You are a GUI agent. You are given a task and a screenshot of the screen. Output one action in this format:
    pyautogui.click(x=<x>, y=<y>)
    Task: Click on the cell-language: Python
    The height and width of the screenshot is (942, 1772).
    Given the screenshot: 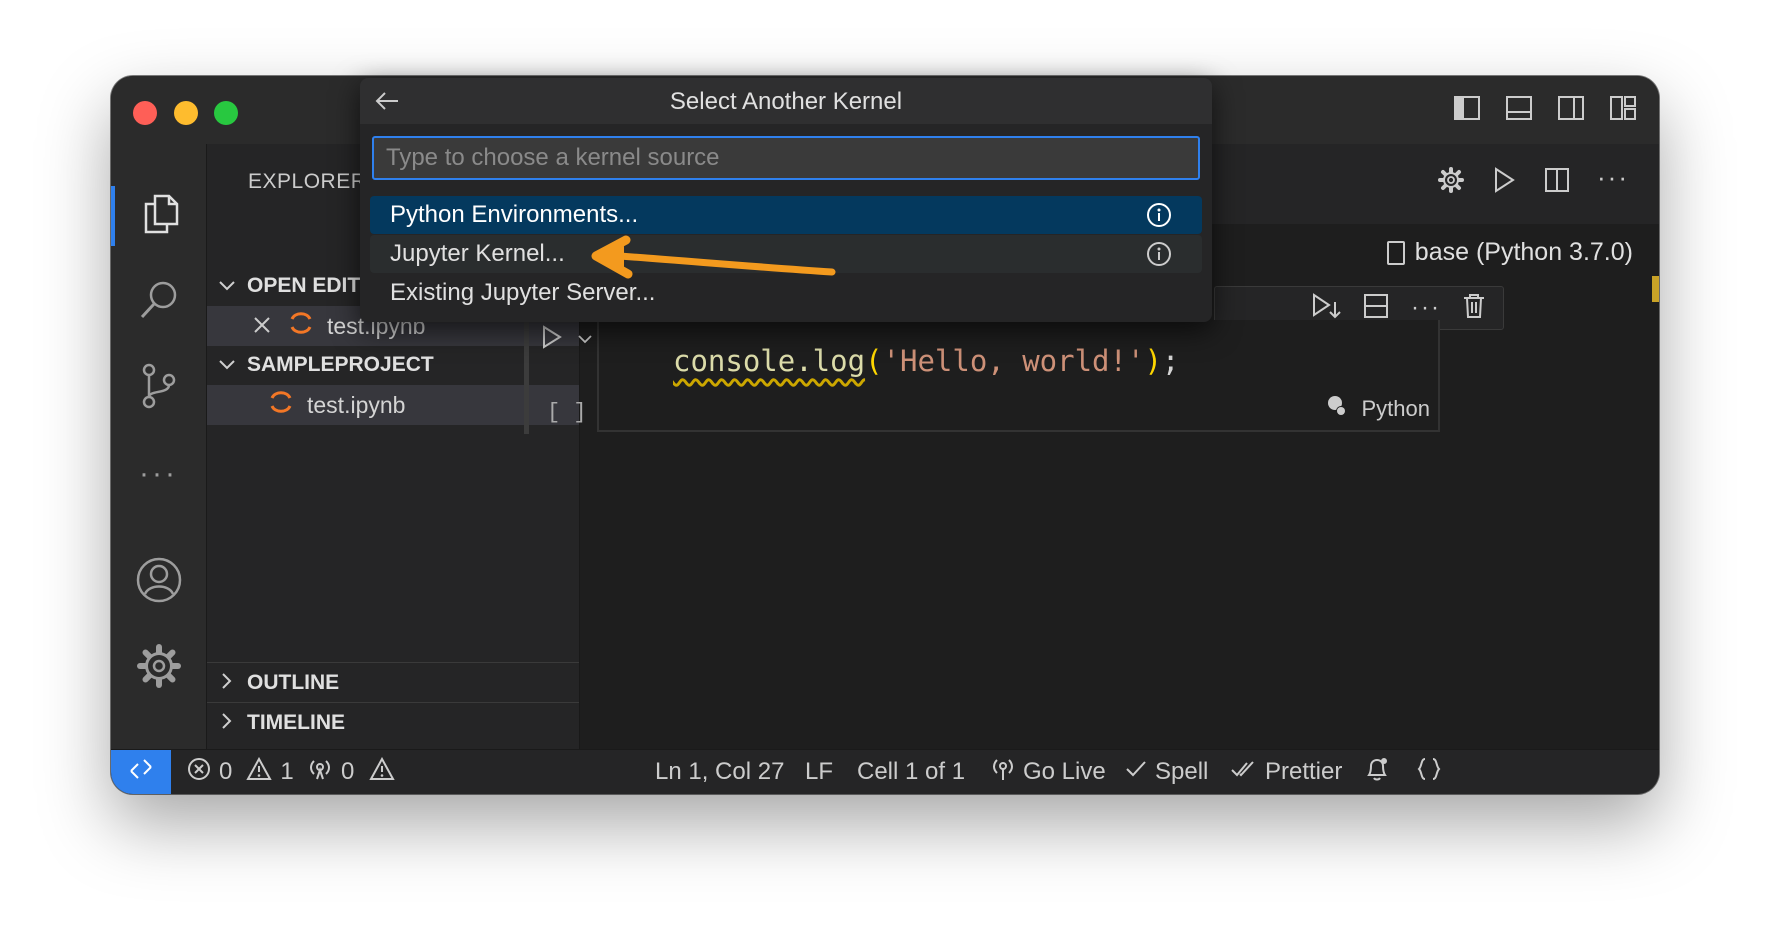 What is the action you would take?
    pyautogui.click(x=1396, y=408)
    